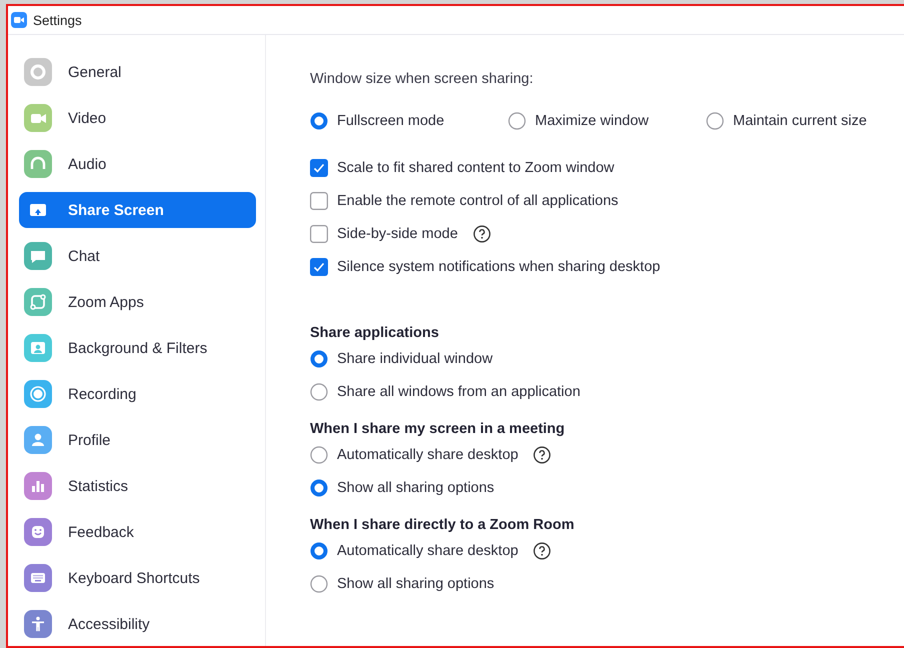  Describe the element at coordinates (57, 20) in the screenshot. I see `window-title: Settings` at that location.